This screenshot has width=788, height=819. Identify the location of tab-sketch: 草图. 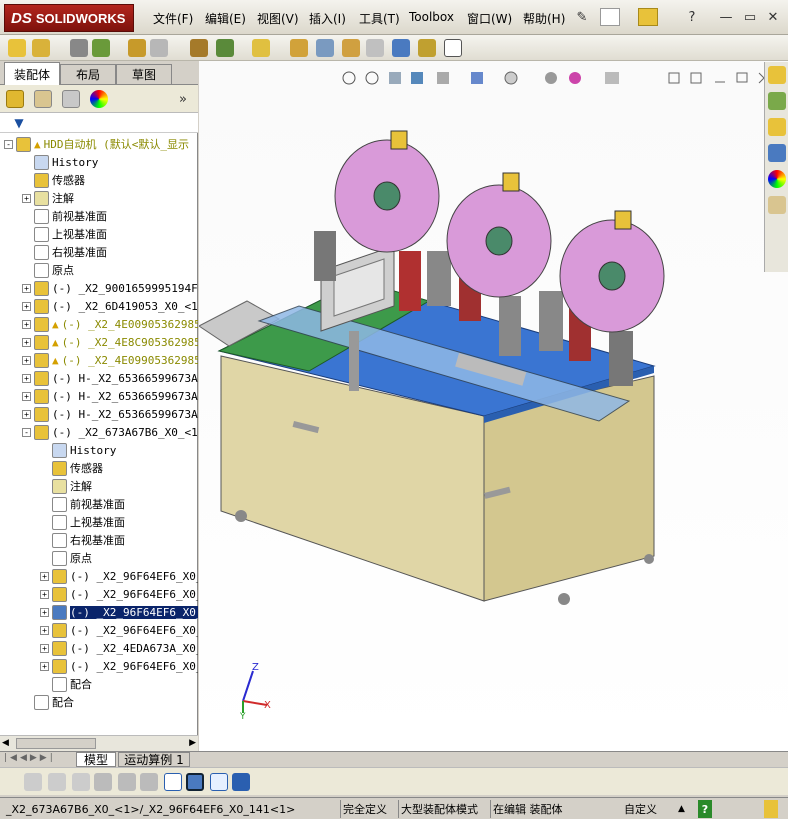
(144, 74).